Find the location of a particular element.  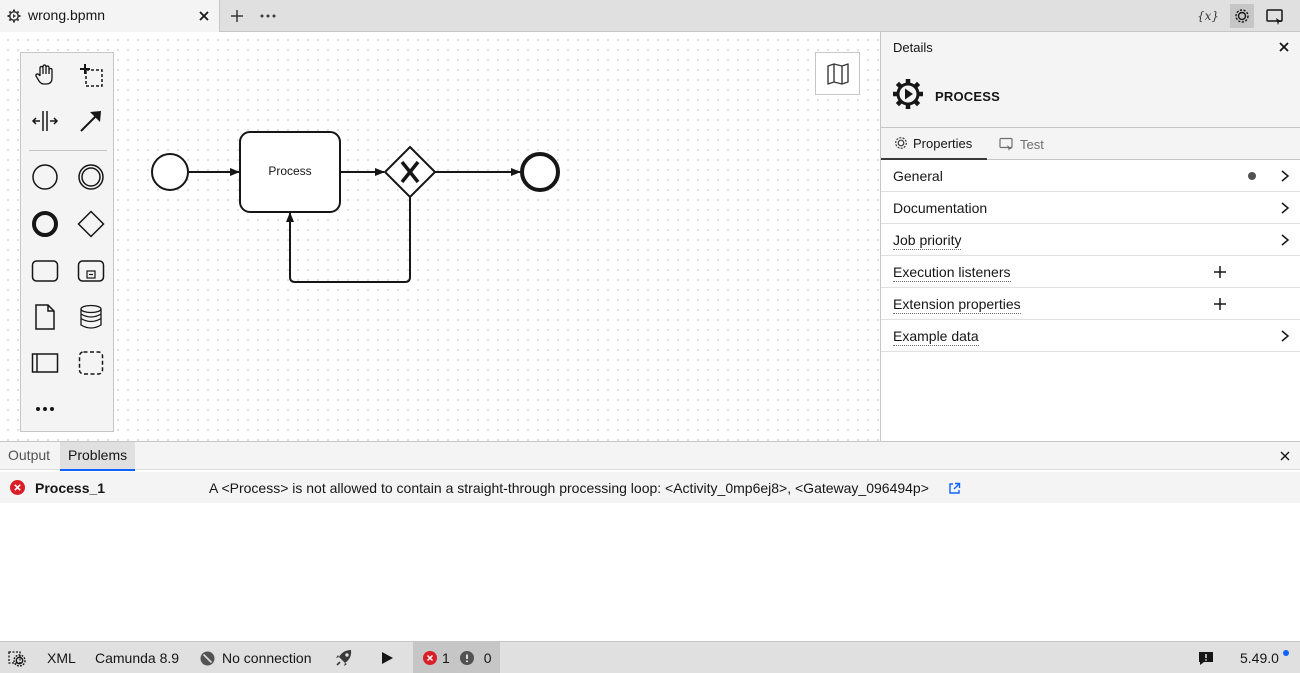

run-button is located at coordinates (389, 657).